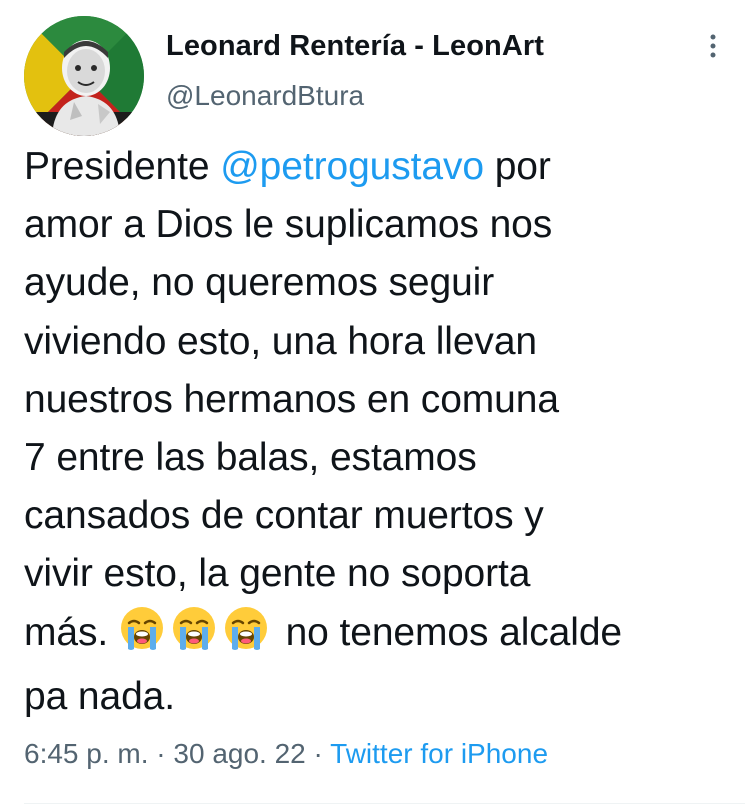  I want to click on tweet-time: 6:45 p. m., so click(86, 753).